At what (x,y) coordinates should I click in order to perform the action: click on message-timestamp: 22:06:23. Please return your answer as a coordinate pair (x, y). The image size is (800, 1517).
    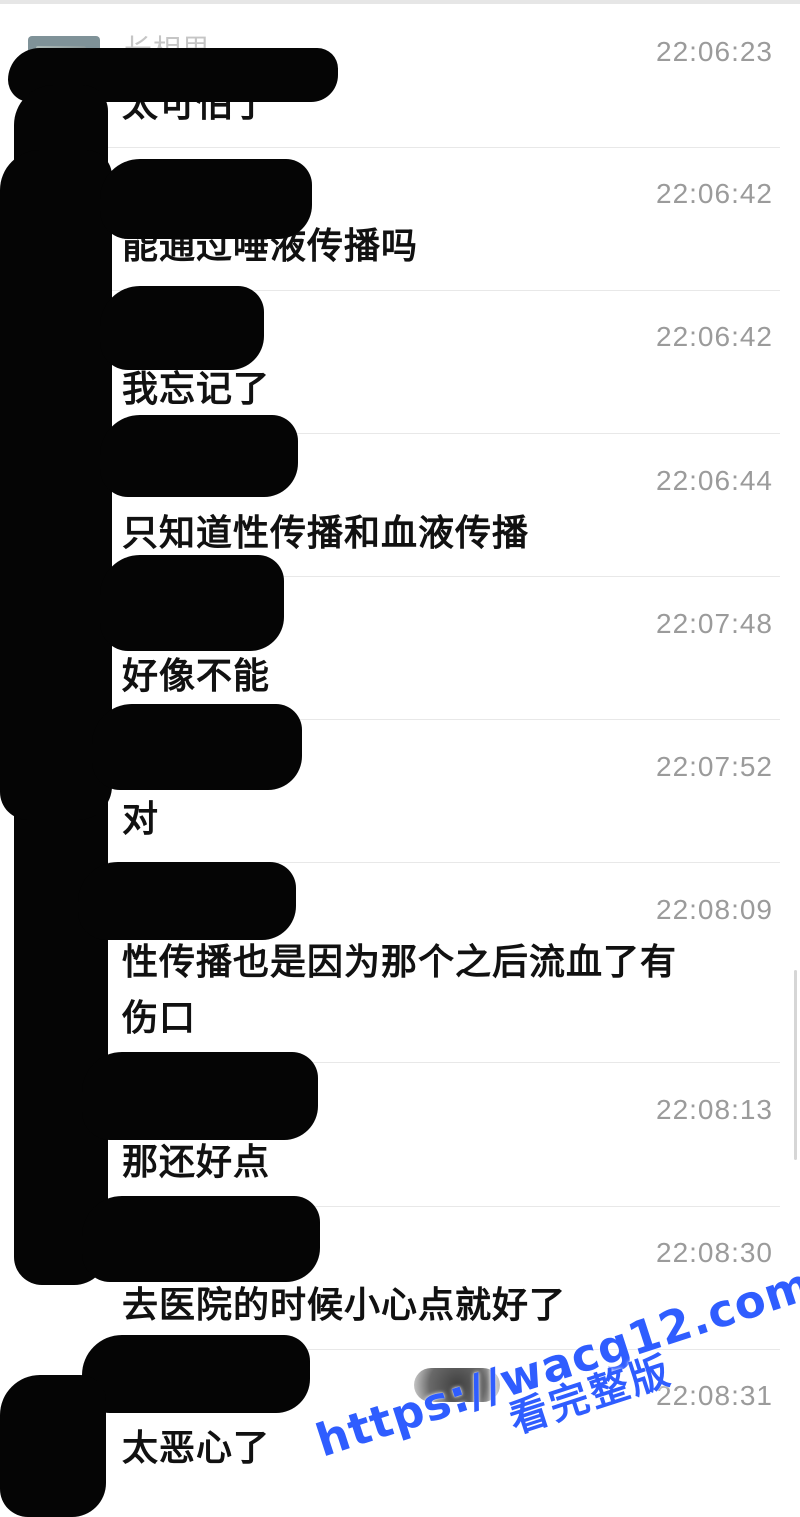
    Looking at the image, I should click on (714, 51).